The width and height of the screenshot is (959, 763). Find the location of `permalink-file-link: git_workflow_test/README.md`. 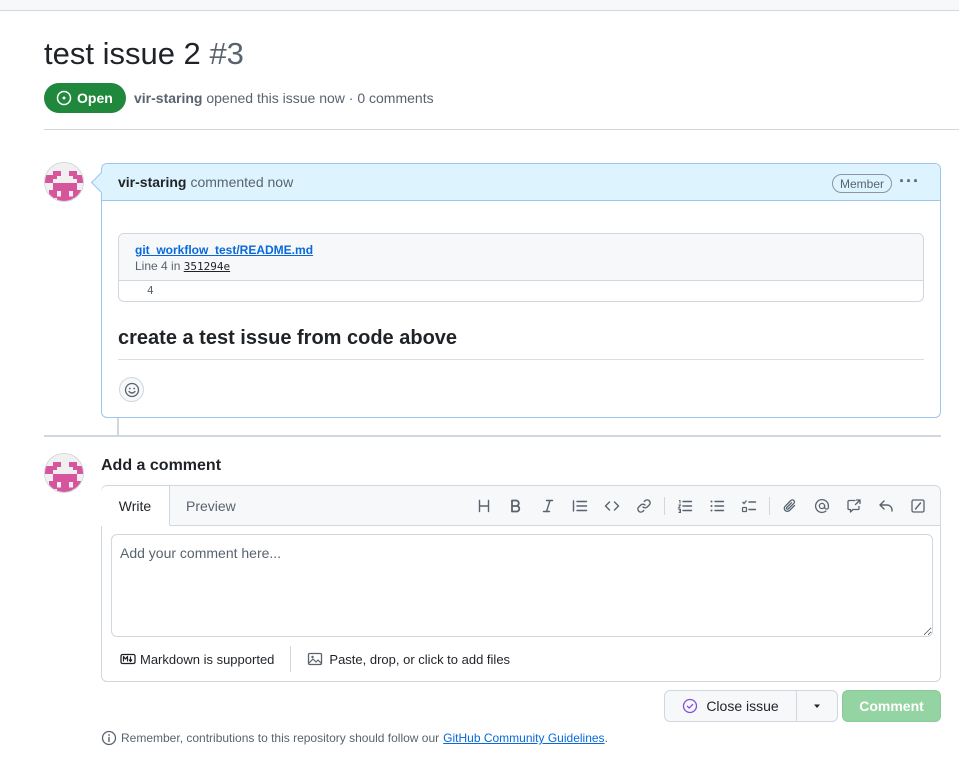

permalink-file-link: git_workflow_test/README.md is located at coordinates (521, 250).